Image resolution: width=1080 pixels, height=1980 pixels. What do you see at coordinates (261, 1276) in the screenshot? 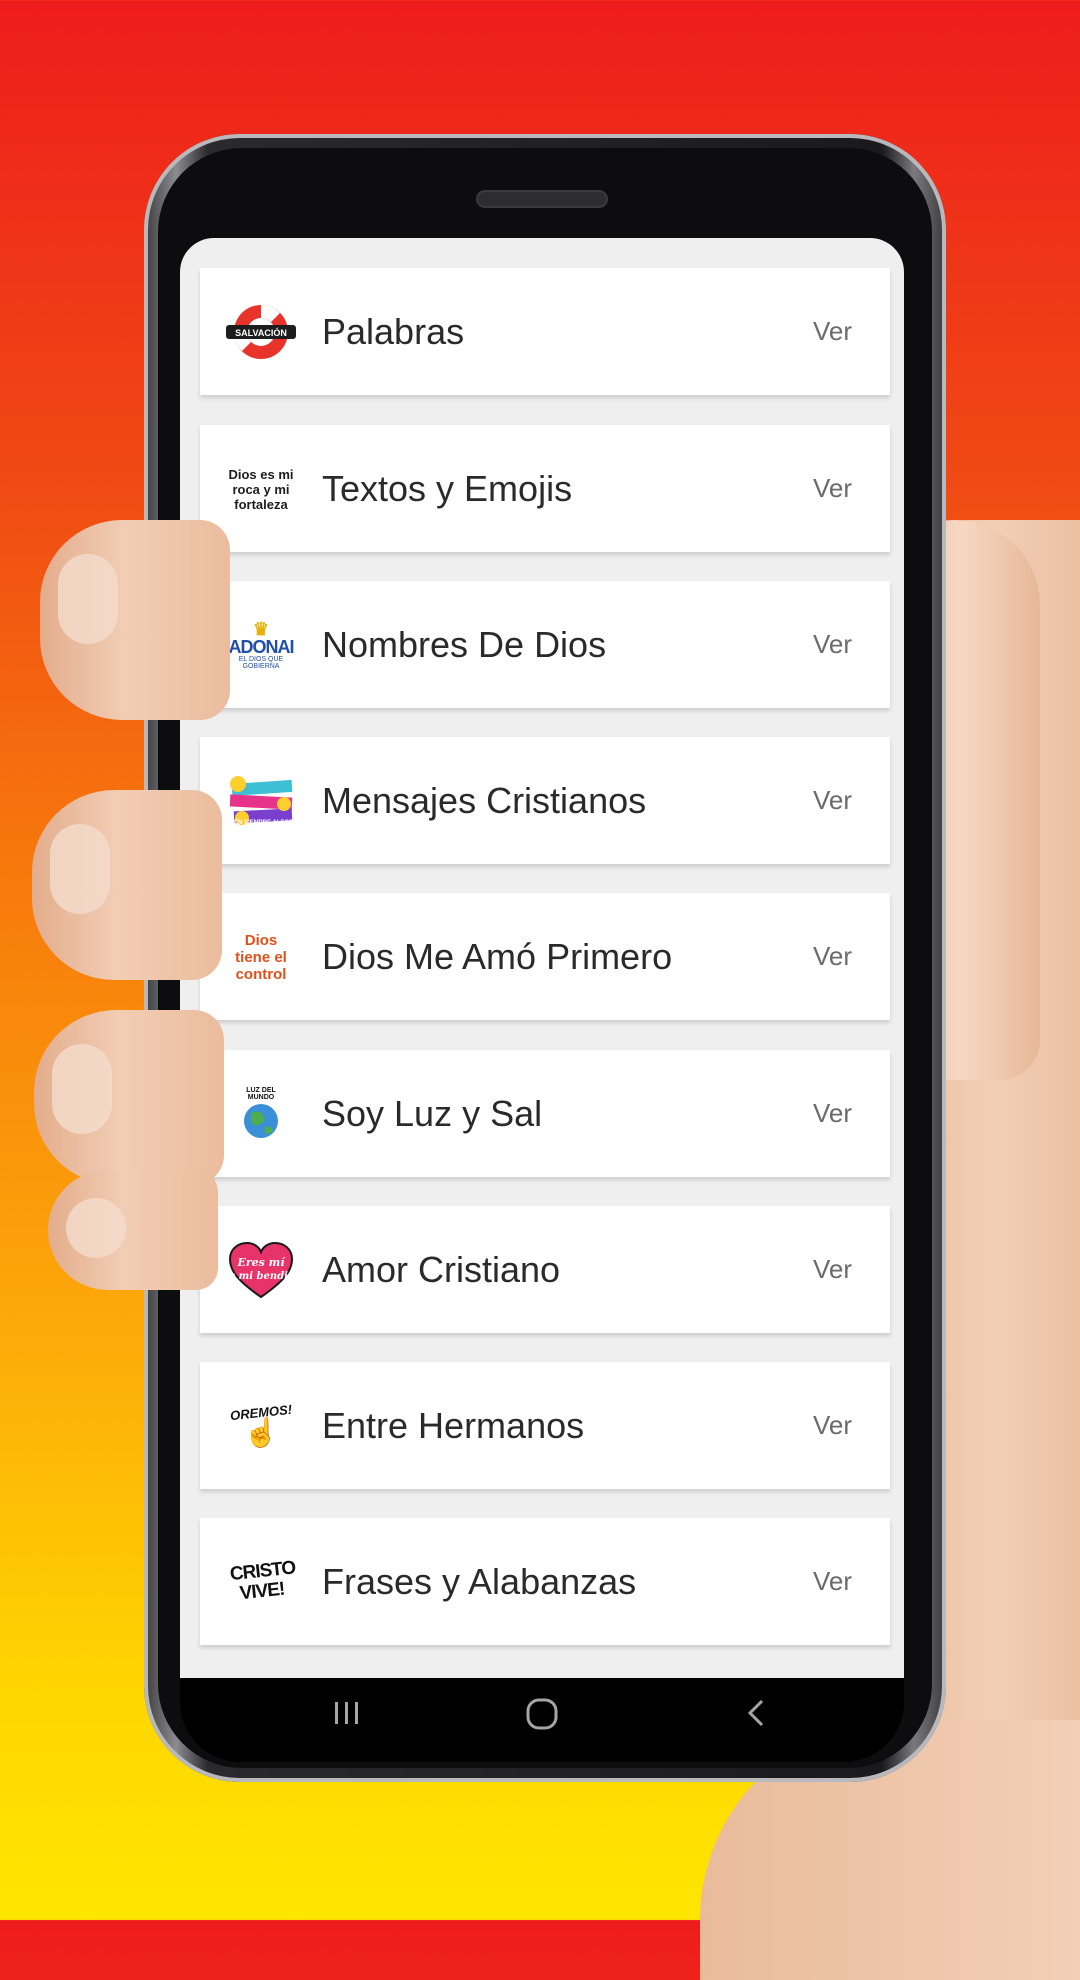
I see `thumb-text: Eres mi bendición` at bounding box center [261, 1276].